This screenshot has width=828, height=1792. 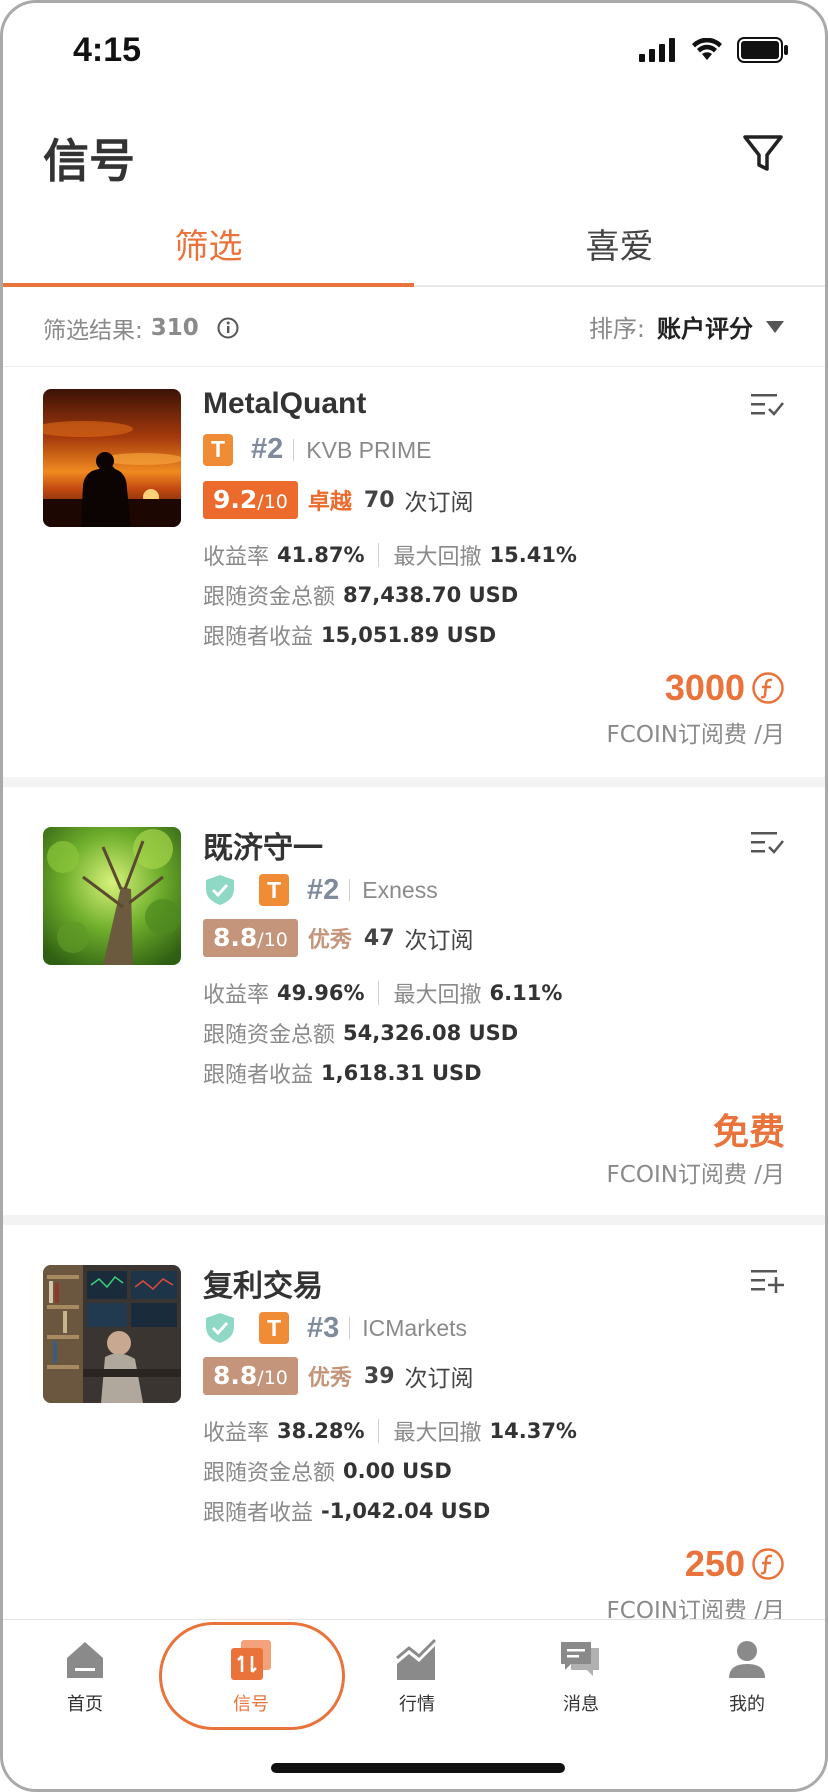 What do you see at coordinates (687, 326) in the screenshot?
I see `sort-selector: 排序: 账户评分` at bounding box center [687, 326].